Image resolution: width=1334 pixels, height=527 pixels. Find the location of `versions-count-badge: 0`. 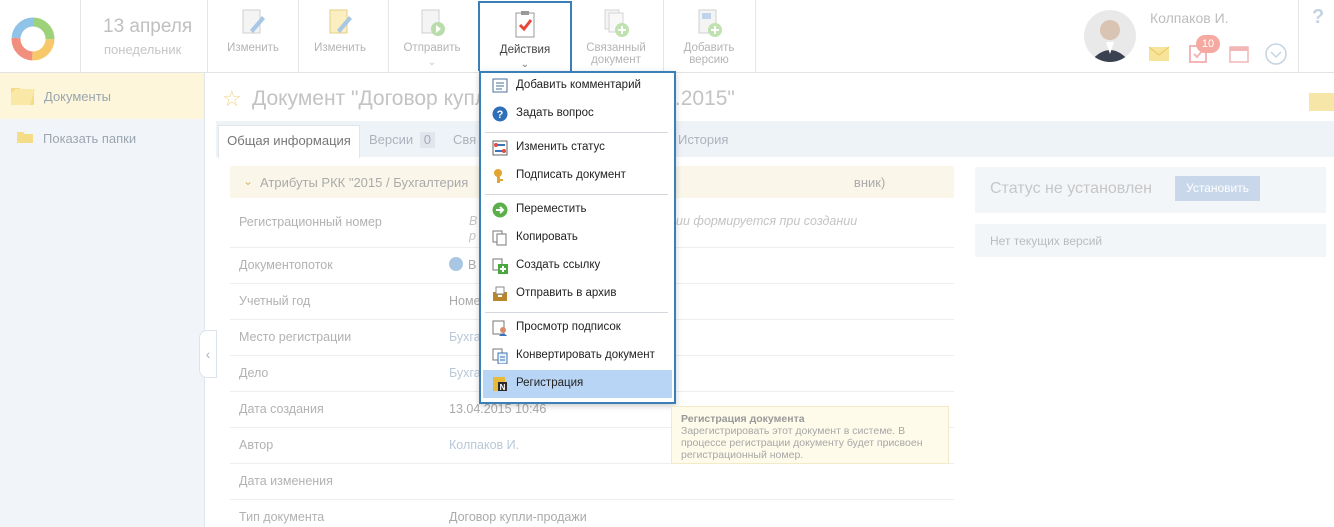

versions-count-badge: 0 is located at coordinates (427, 140).